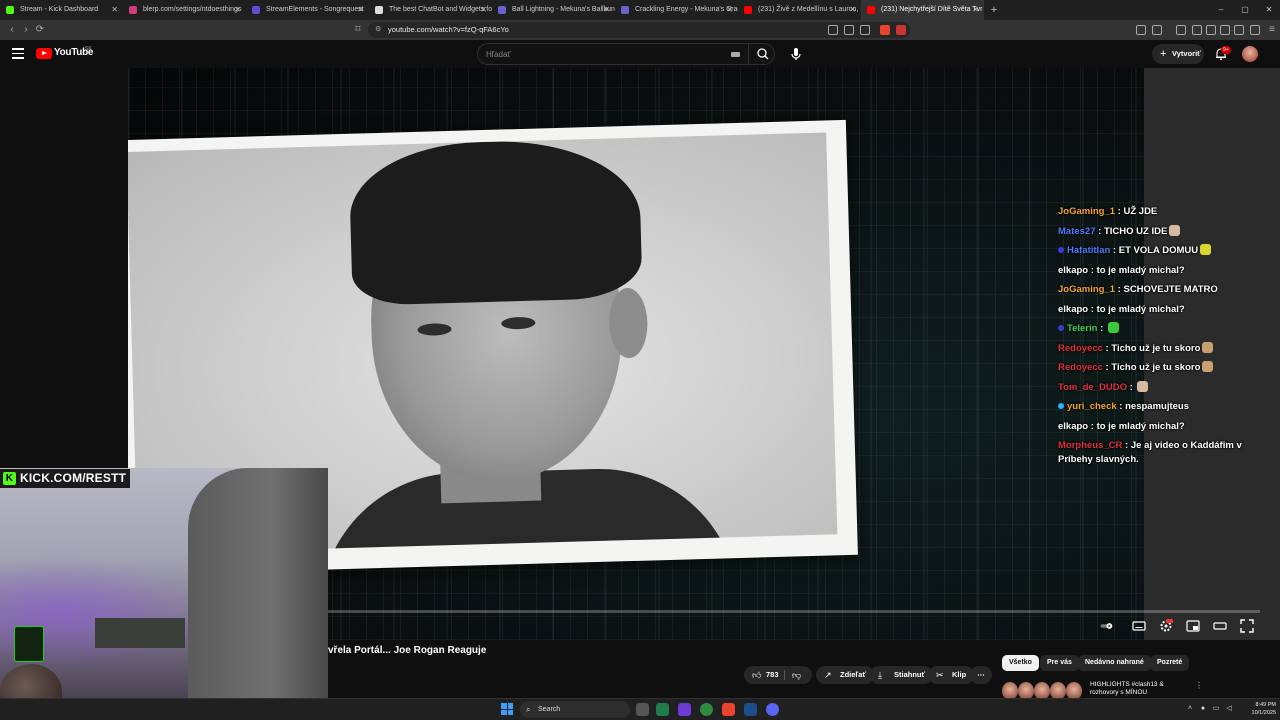  I want to click on download-icon, so click(1181, 30).